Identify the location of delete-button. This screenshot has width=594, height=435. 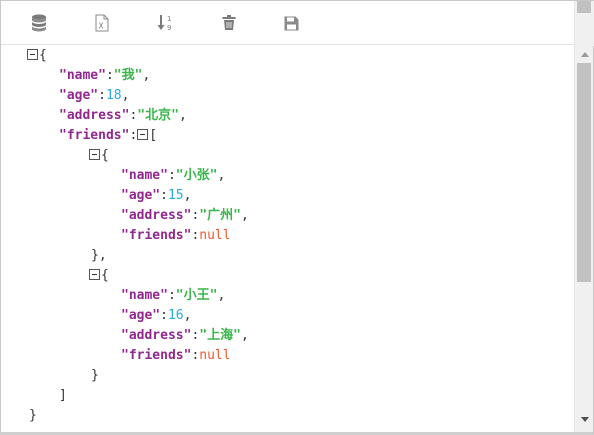
(229, 23).